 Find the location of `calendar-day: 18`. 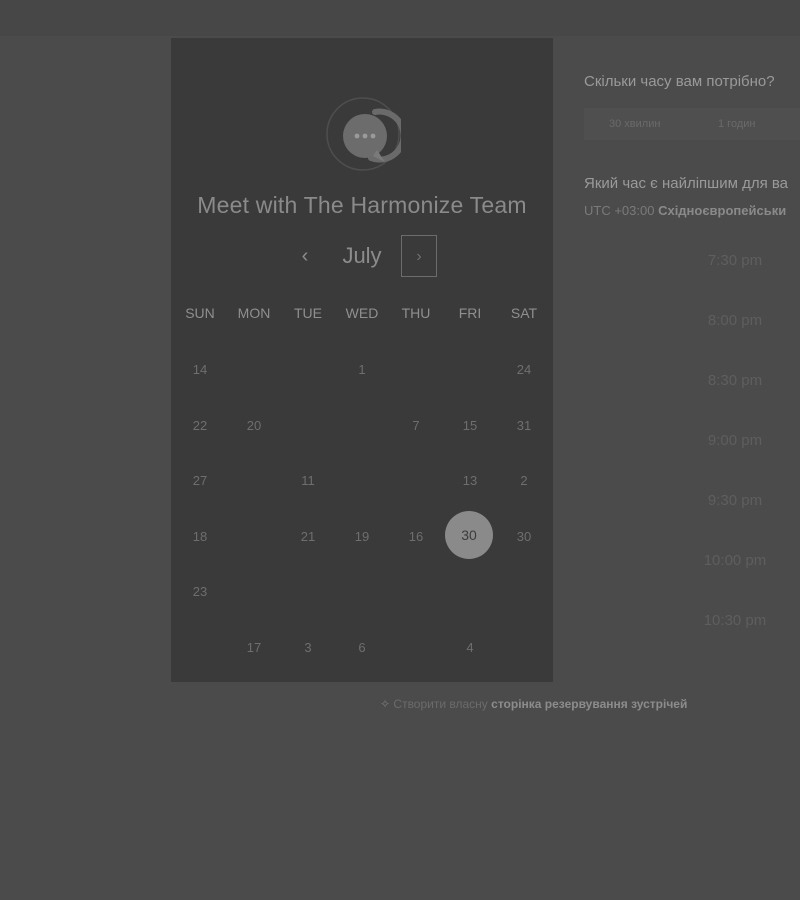

calendar-day: 18 is located at coordinates (200, 536).